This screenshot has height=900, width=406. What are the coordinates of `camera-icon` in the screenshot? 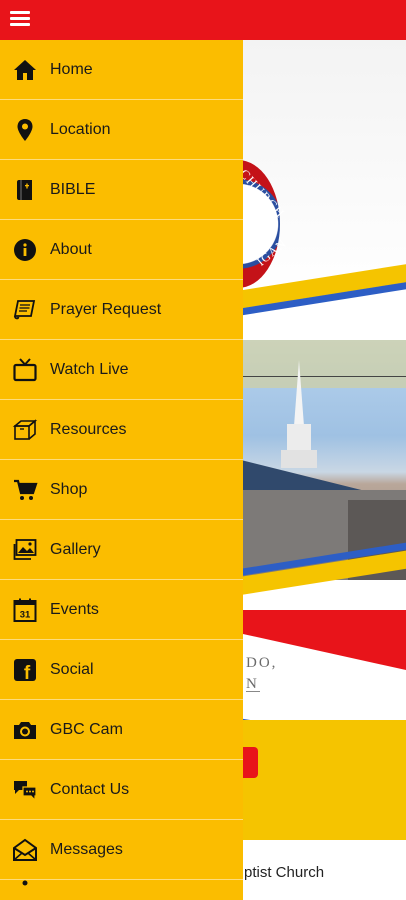 It's located at (25, 730).